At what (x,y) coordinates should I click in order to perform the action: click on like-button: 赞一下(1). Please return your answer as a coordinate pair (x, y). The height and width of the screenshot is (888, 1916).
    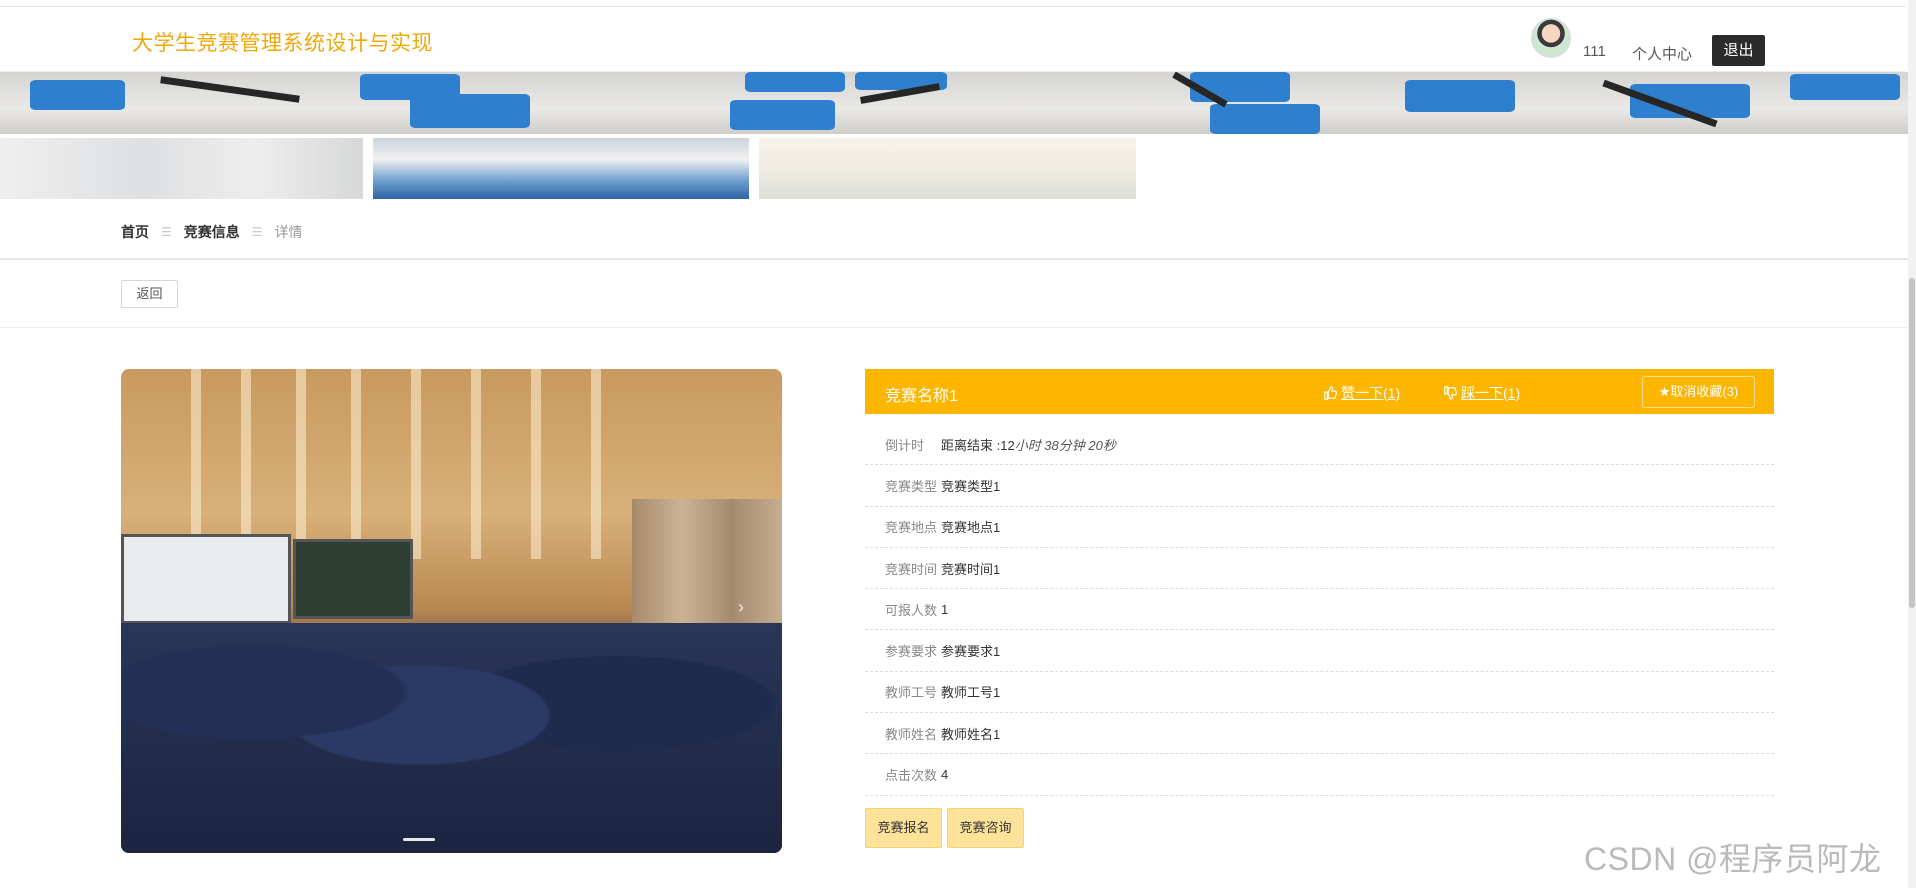
    Looking at the image, I should click on (1361, 393).